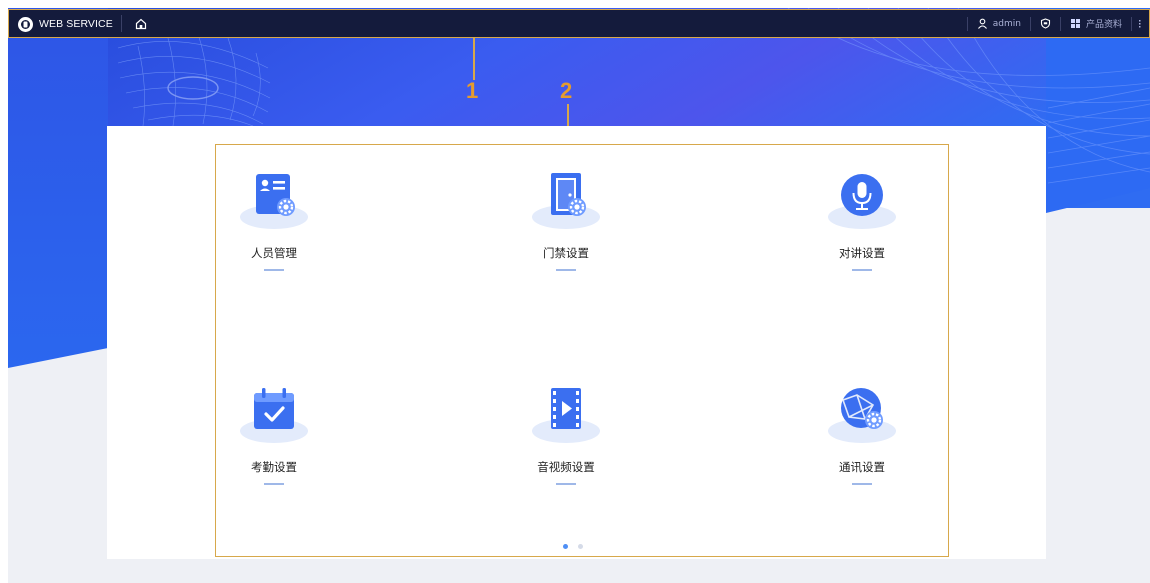 The height and width of the screenshot is (583, 1150). I want to click on menu-tile-personnel: 人员管理, so click(274, 236).